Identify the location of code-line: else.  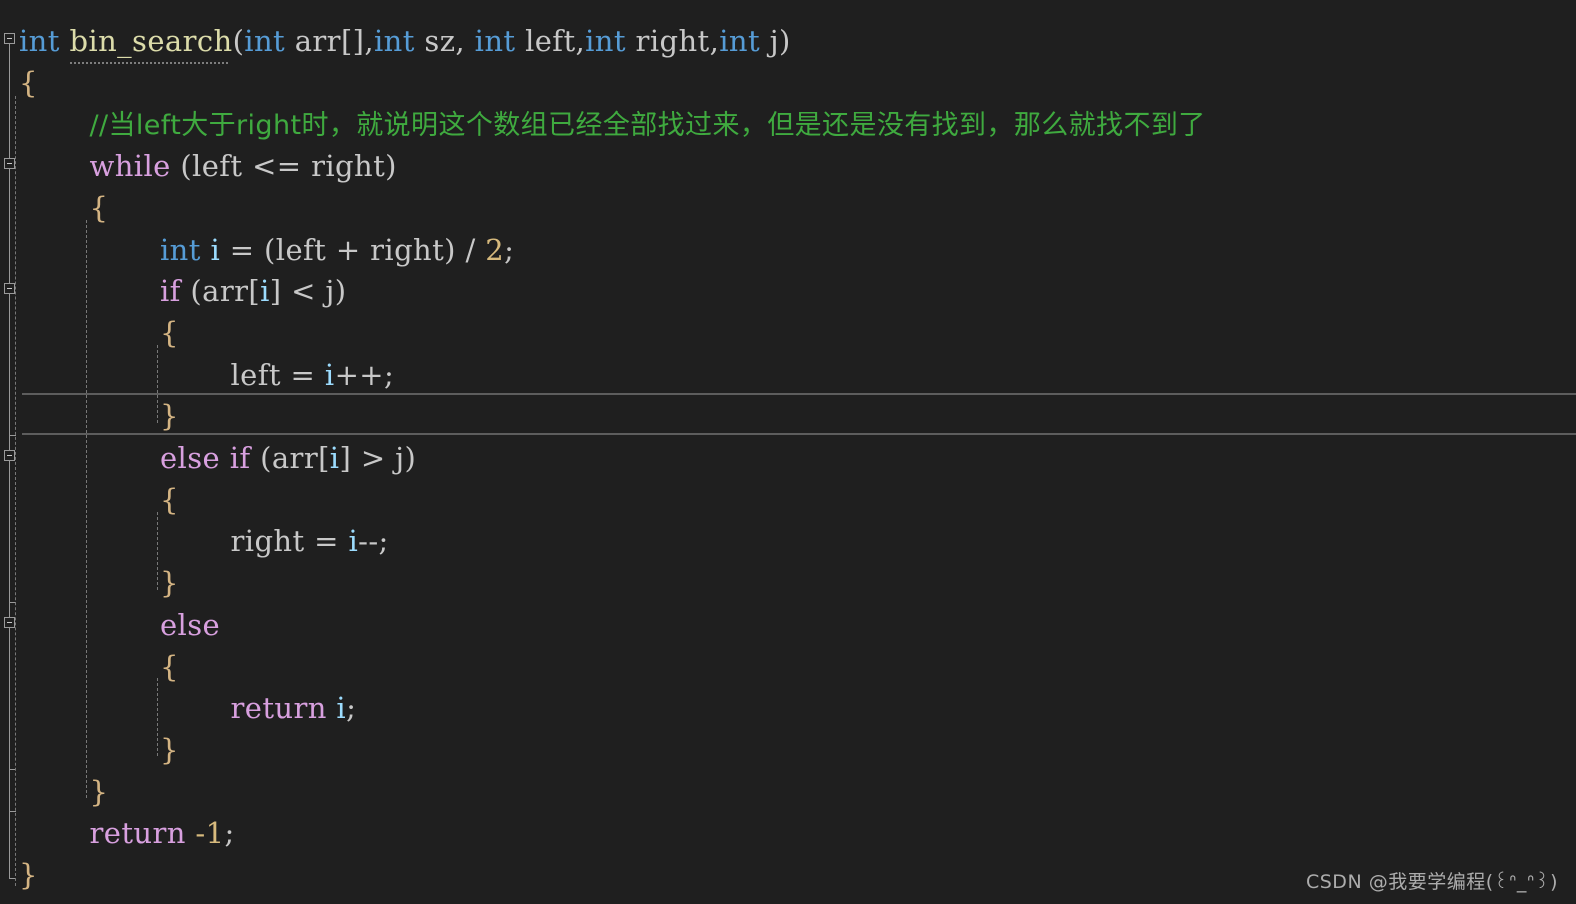
(190, 625).